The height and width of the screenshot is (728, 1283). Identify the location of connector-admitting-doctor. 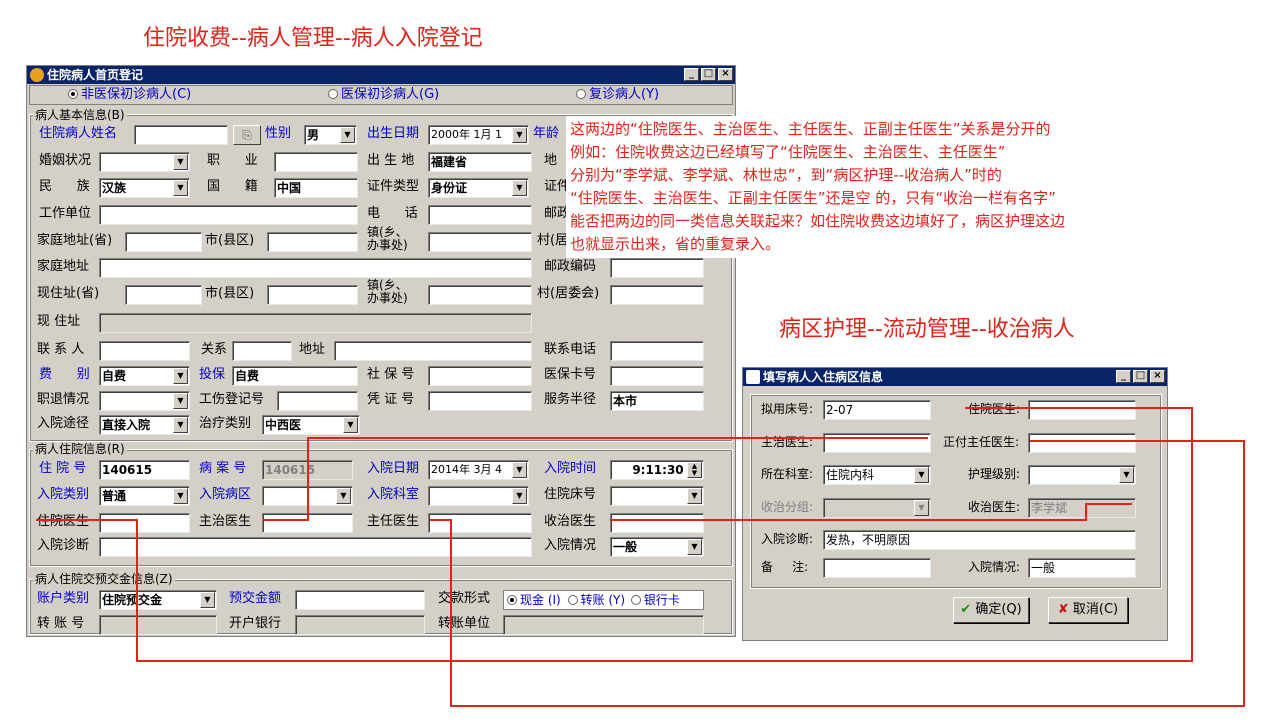
(871, 512).